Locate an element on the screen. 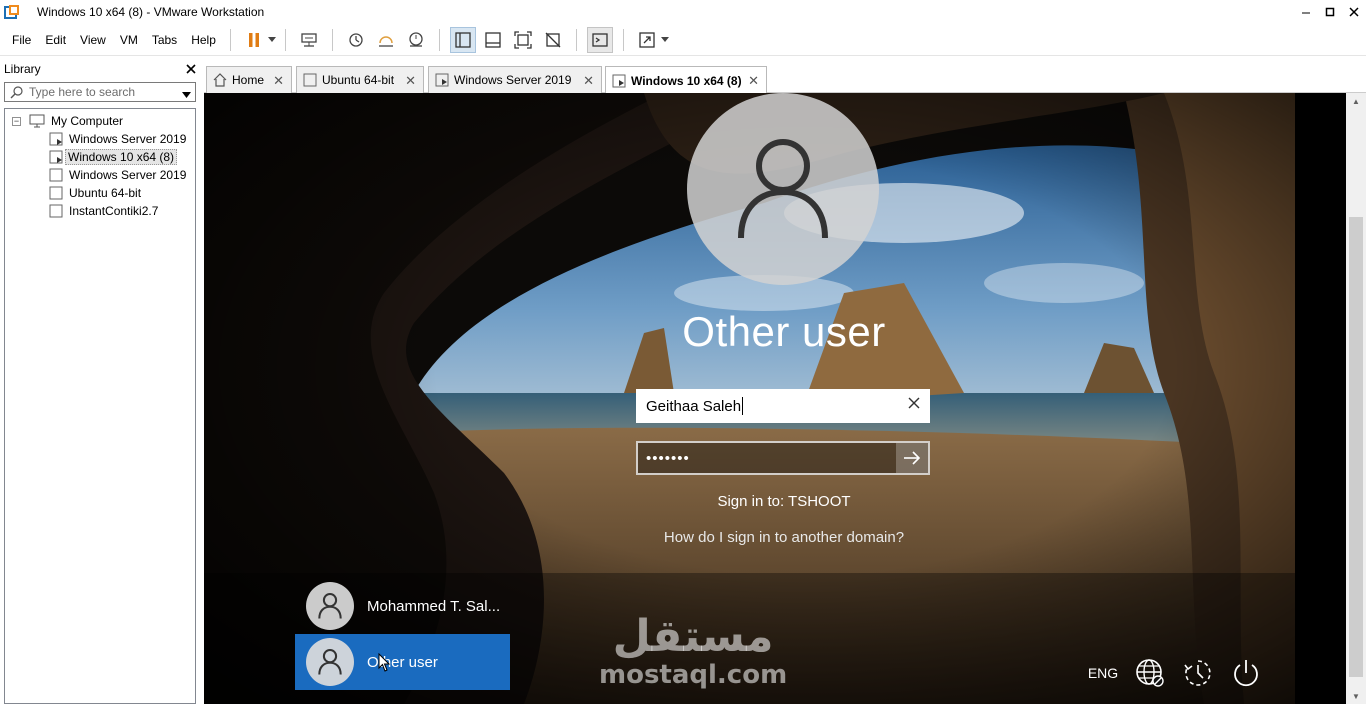  tree-item-my-computer: My Computer is located at coordinates (77, 121).